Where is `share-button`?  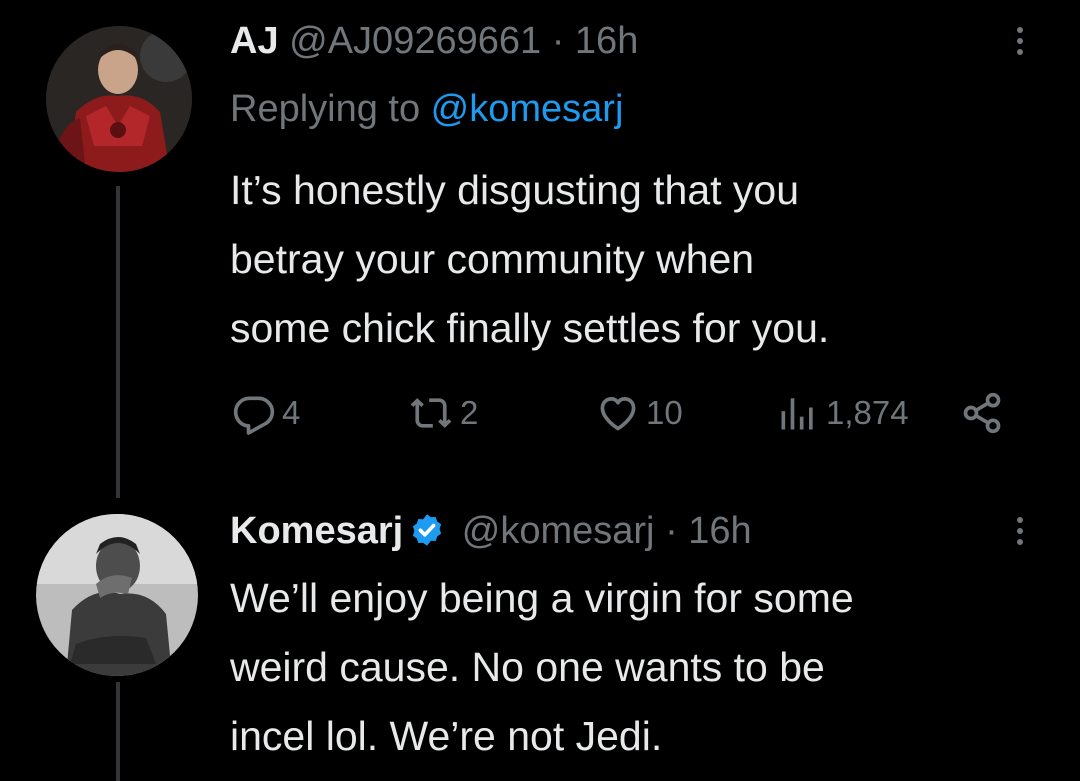
share-button is located at coordinates (982, 413).